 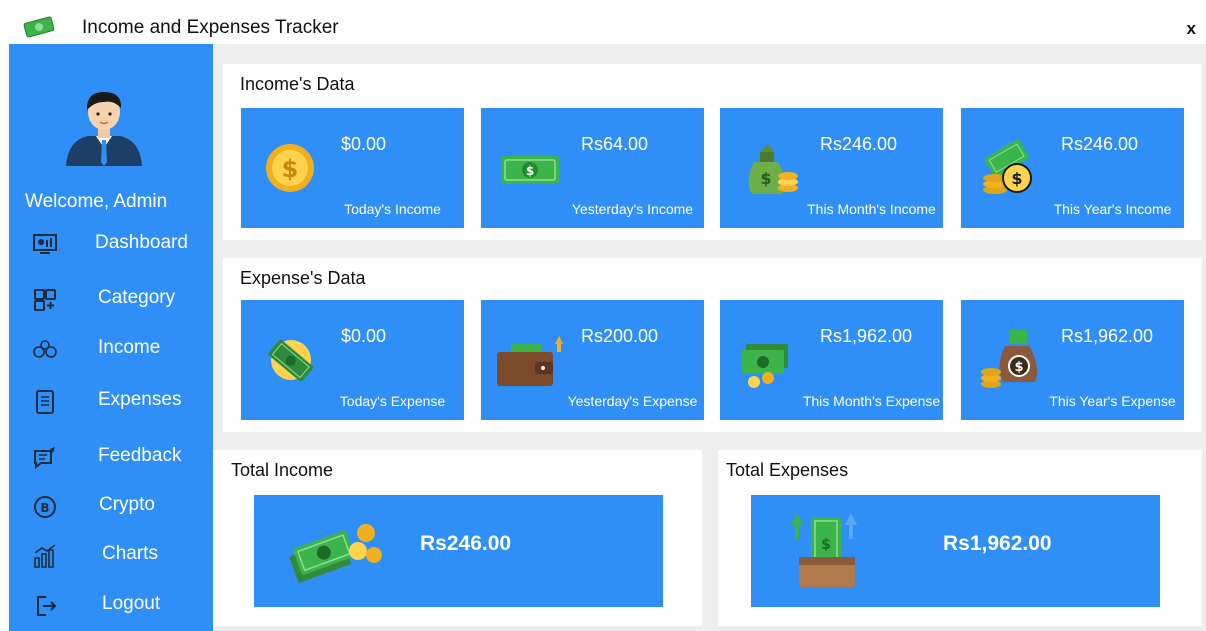 What do you see at coordinates (603, 22) in the screenshot?
I see `title-bar: Income and Expenses Tracker x` at bounding box center [603, 22].